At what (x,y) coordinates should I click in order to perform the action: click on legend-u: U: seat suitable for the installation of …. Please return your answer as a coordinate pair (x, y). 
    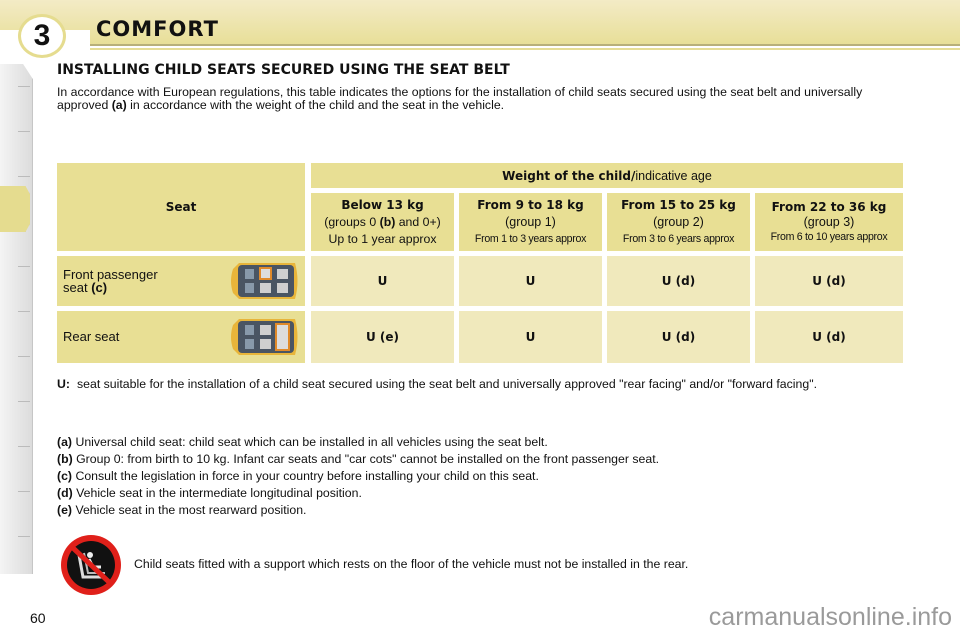
    Looking at the image, I should click on (484, 384).